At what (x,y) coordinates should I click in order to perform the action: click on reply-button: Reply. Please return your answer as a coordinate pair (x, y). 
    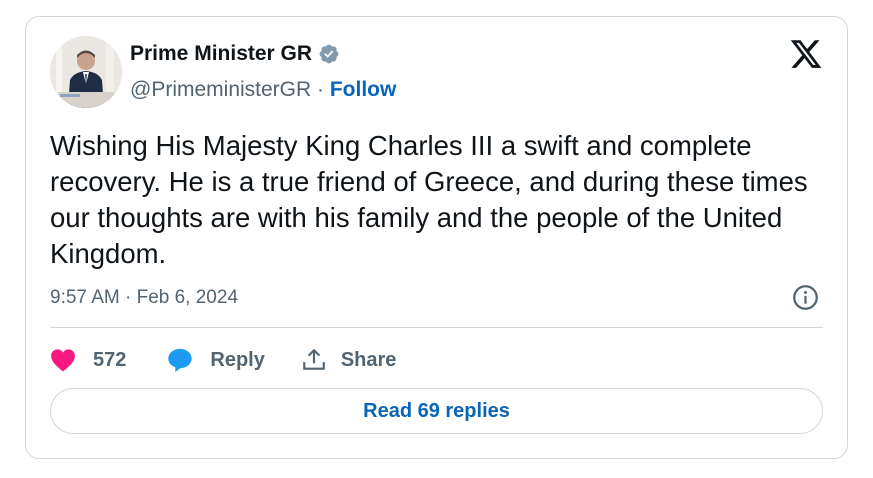
    Looking at the image, I should click on (215, 360).